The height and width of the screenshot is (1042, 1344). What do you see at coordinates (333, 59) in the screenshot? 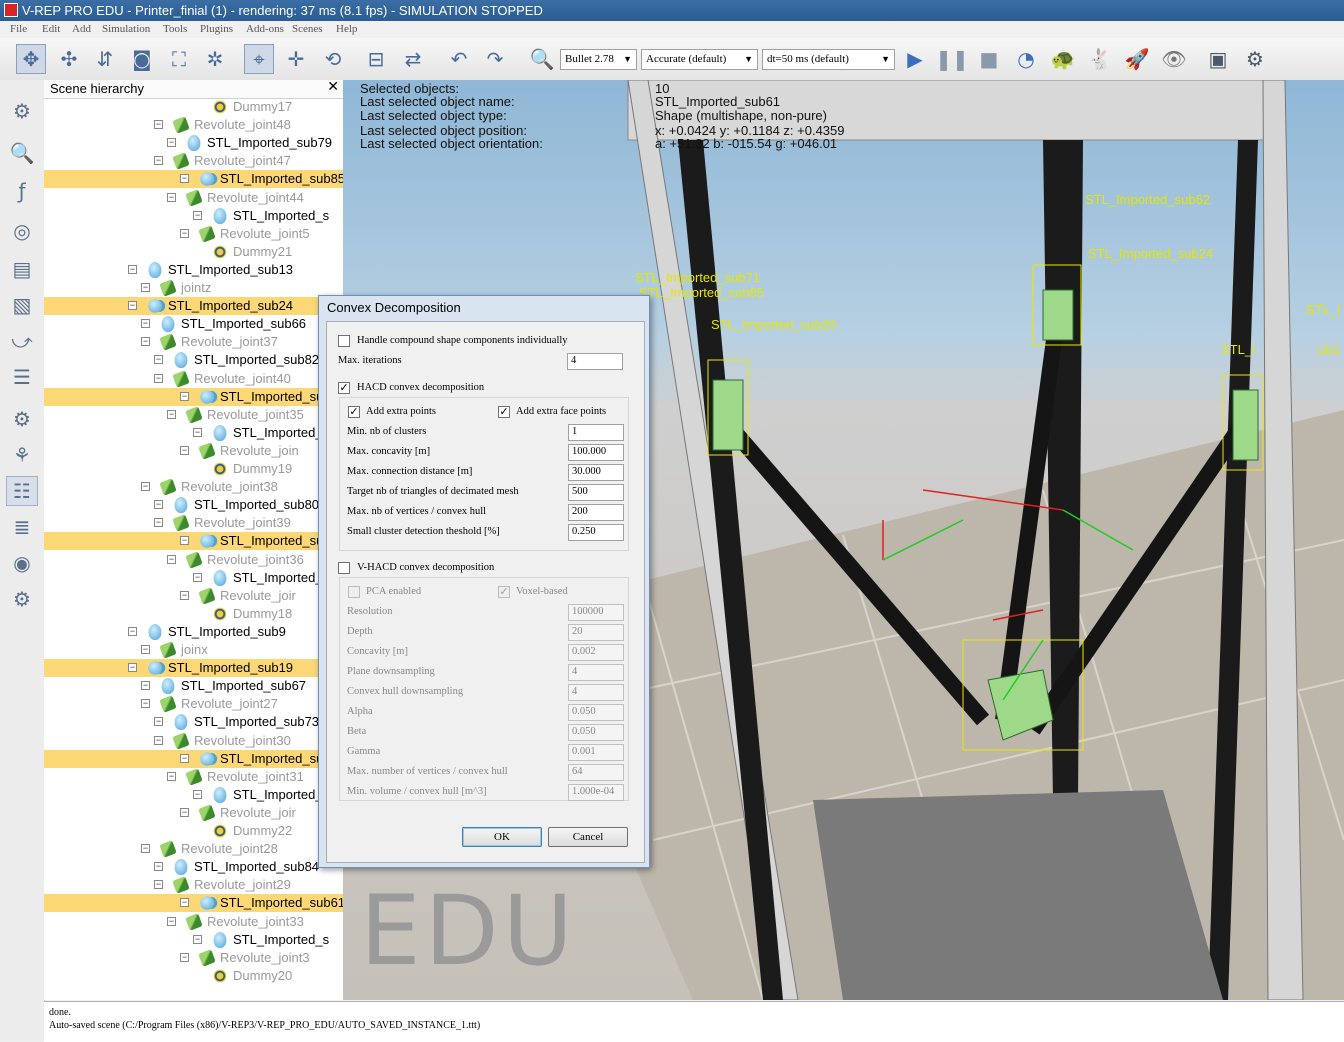
I see `object-rotate-icon: ⟲` at bounding box center [333, 59].